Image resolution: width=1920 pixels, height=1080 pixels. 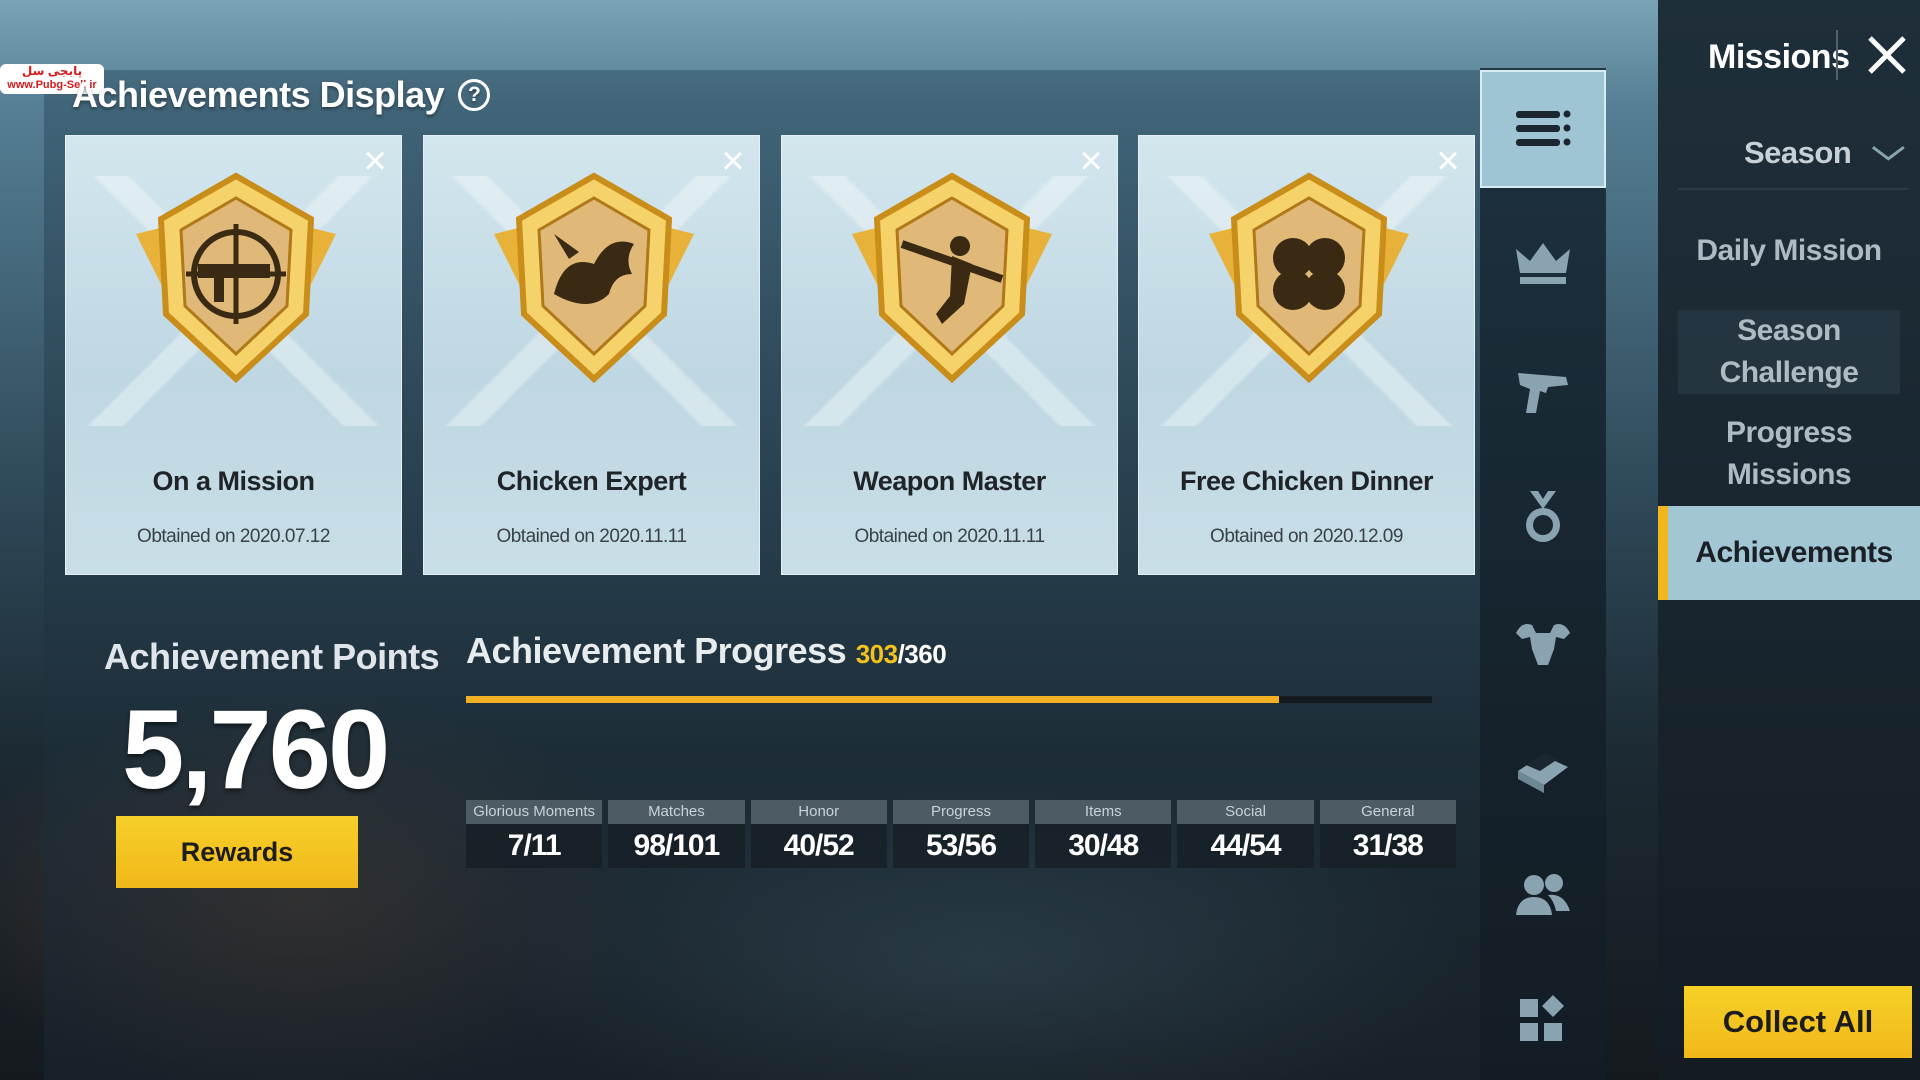 I want to click on achievement-points-label: Achievement Points, so click(x=272, y=656).